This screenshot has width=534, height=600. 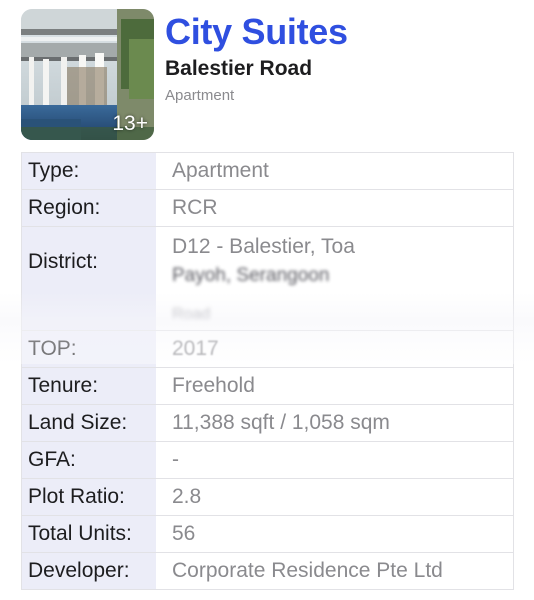 What do you see at coordinates (256, 31) in the screenshot?
I see `property-title: City Suites` at bounding box center [256, 31].